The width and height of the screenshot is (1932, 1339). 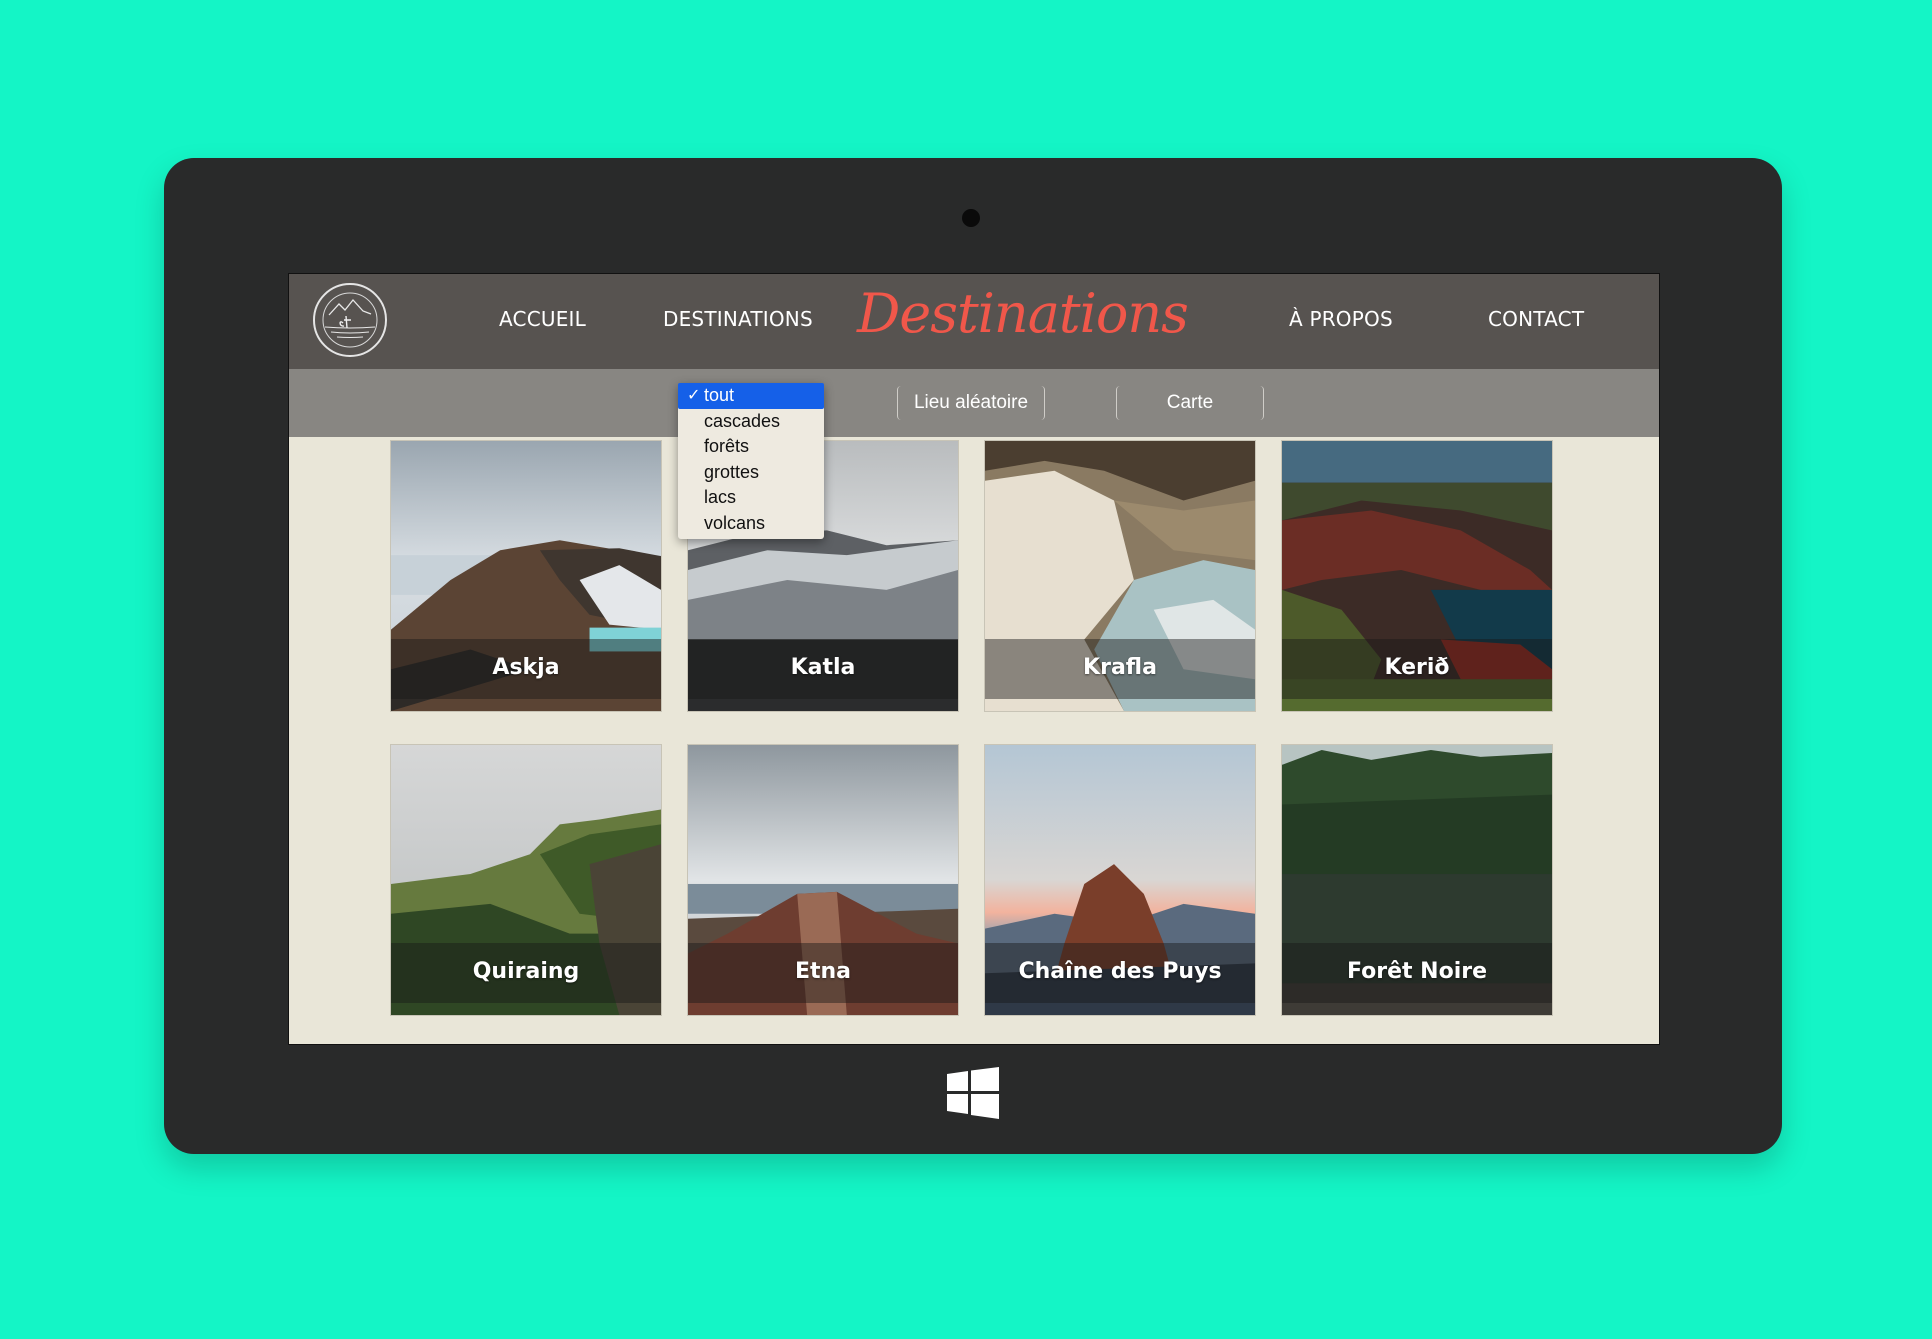 I want to click on destination-card: Forêt Noire, so click(x=1417, y=880).